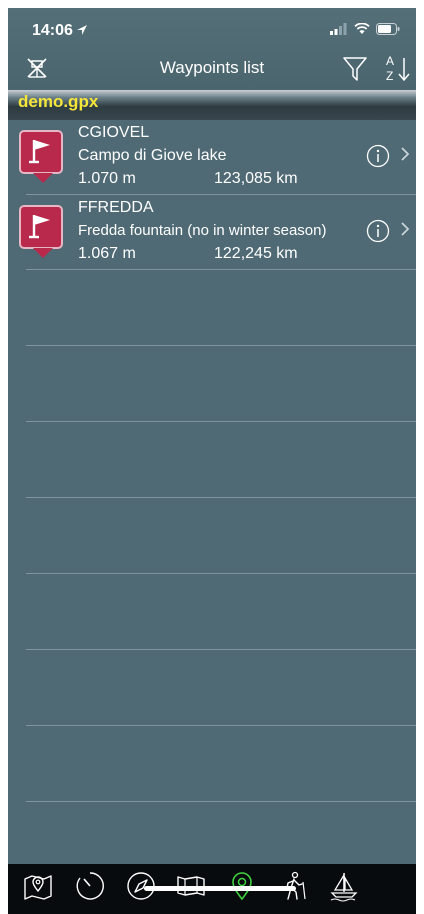 Image resolution: width=424 pixels, height=914 pixels. I want to click on waypoint-description: Campo di Giove lake, so click(152, 155).